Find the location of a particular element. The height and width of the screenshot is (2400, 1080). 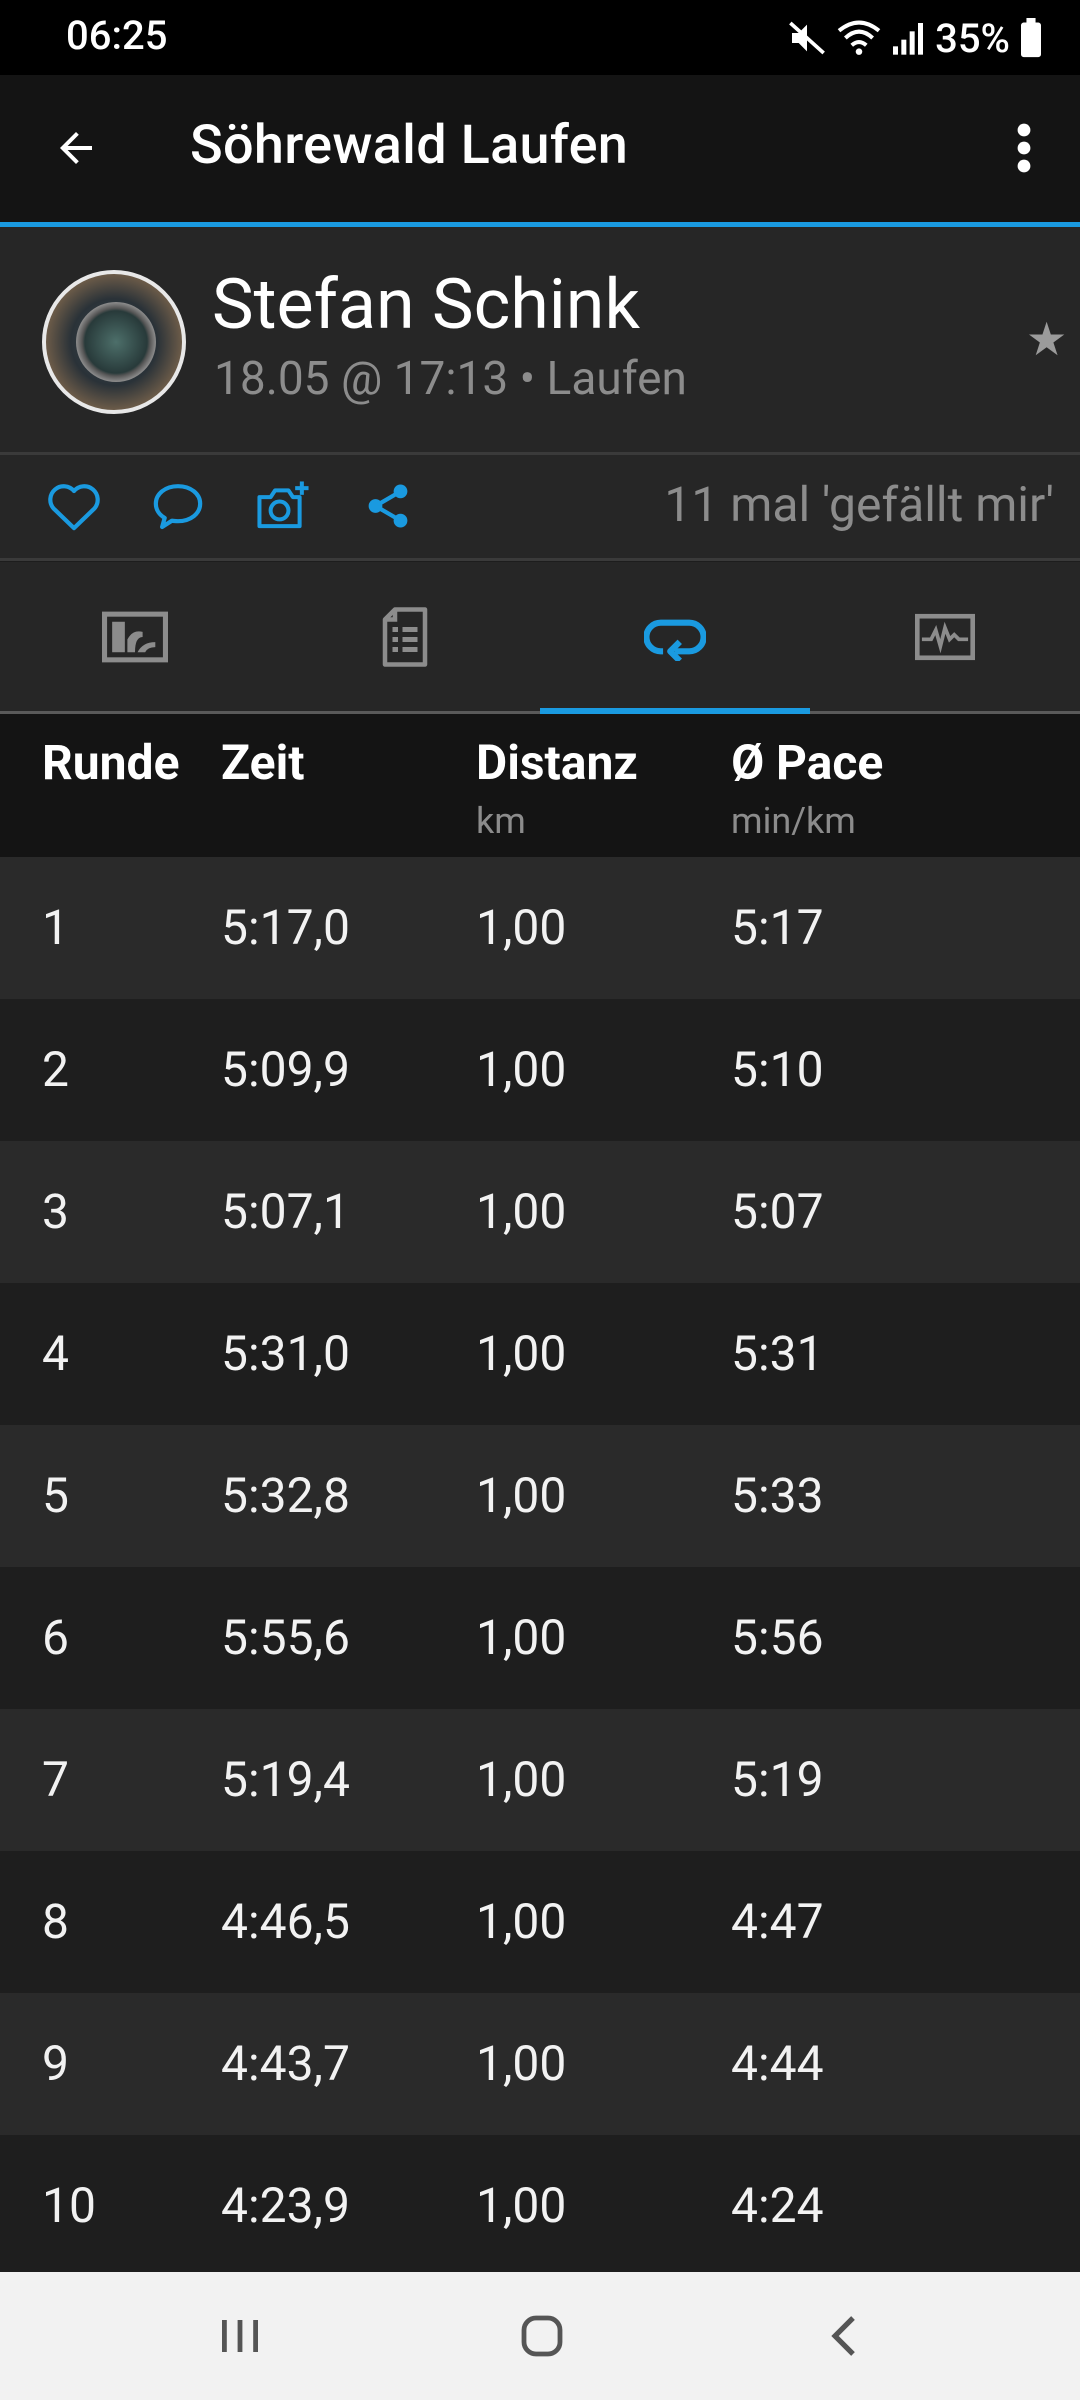

status-icons: 35% is located at coordinates (914, 38).